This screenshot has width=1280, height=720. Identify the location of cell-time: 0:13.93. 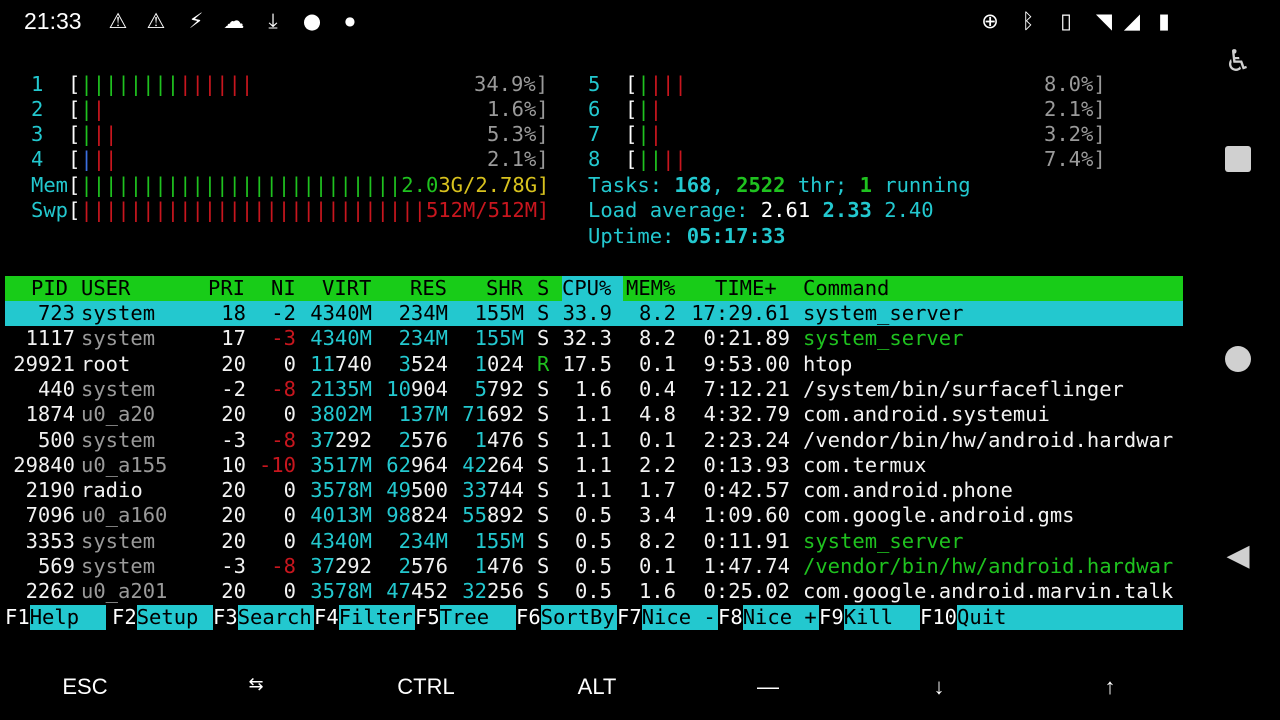
(746, 464).